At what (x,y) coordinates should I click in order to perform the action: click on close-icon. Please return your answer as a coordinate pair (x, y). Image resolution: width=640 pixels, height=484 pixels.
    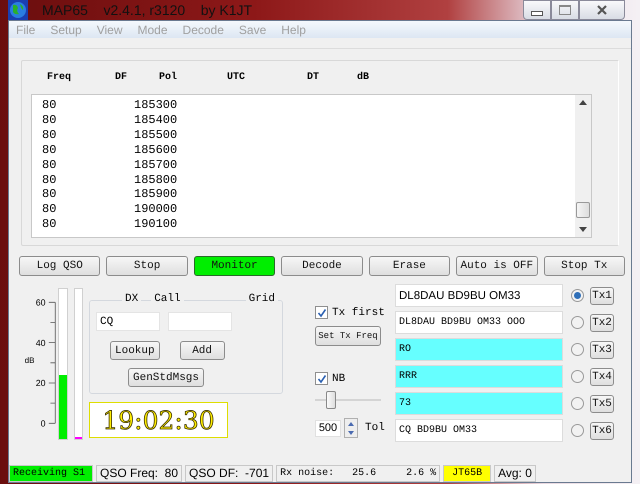
    Looking at the image, I should click on (602, 10).